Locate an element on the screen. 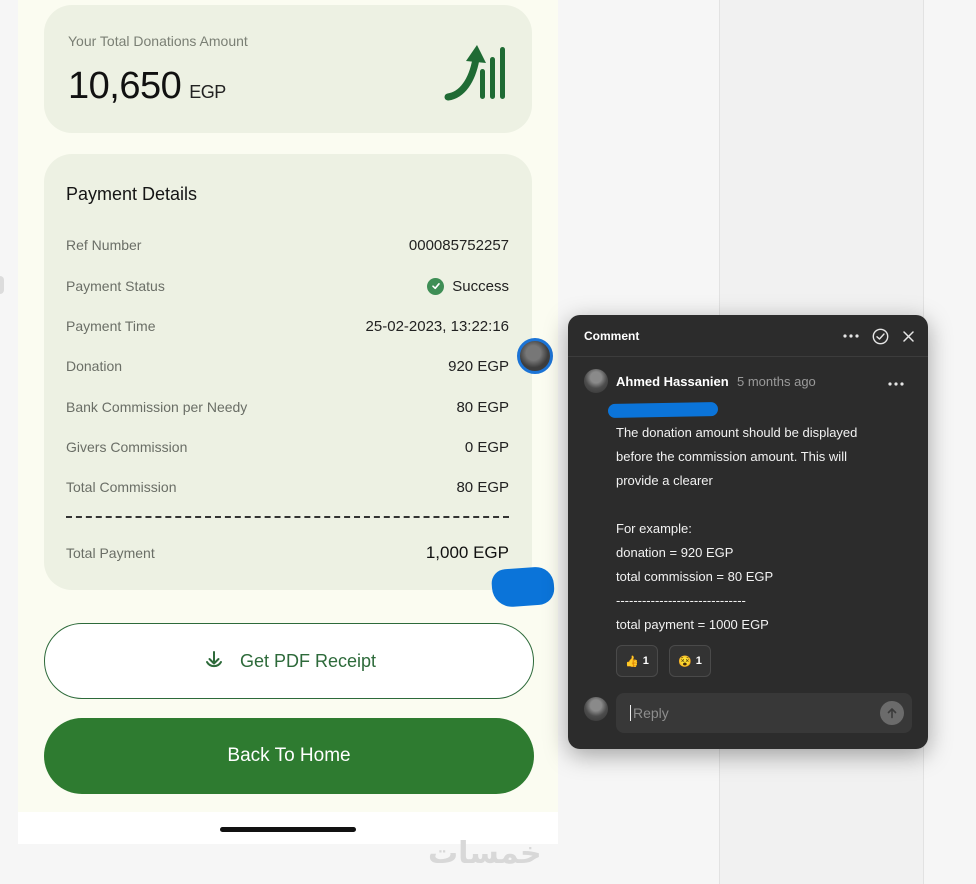  detail-row-givers-commission: Givers Commission 0 EGP is located at coordinates (287, 447).